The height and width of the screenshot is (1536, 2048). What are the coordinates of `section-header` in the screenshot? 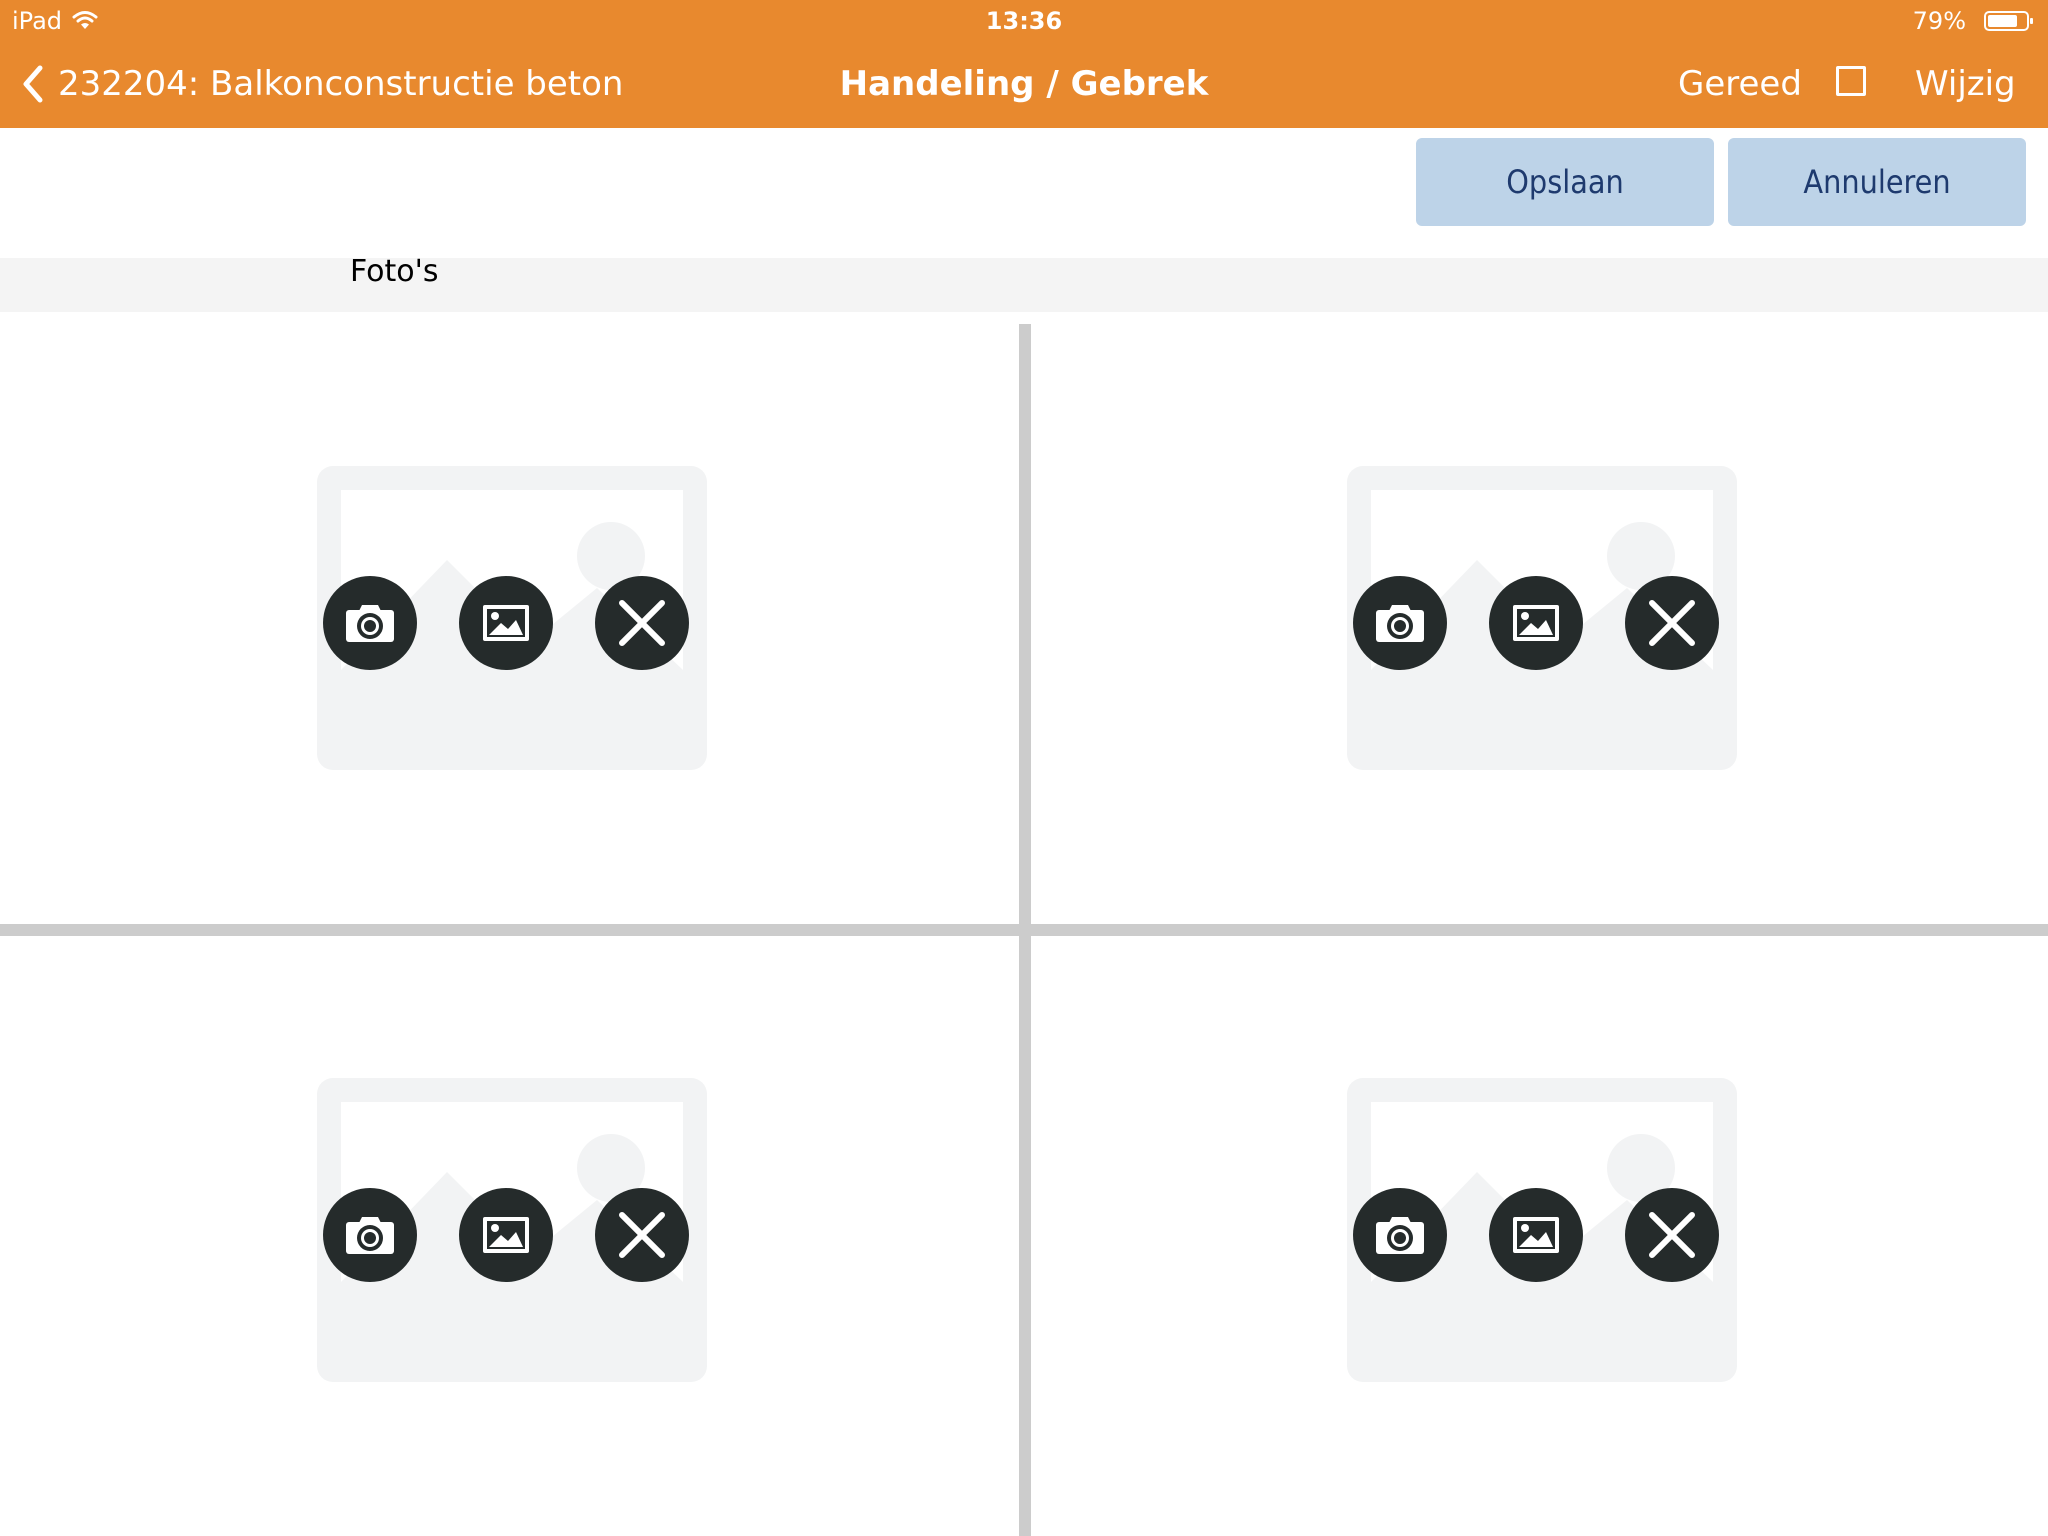 It's located at (1024, 285).